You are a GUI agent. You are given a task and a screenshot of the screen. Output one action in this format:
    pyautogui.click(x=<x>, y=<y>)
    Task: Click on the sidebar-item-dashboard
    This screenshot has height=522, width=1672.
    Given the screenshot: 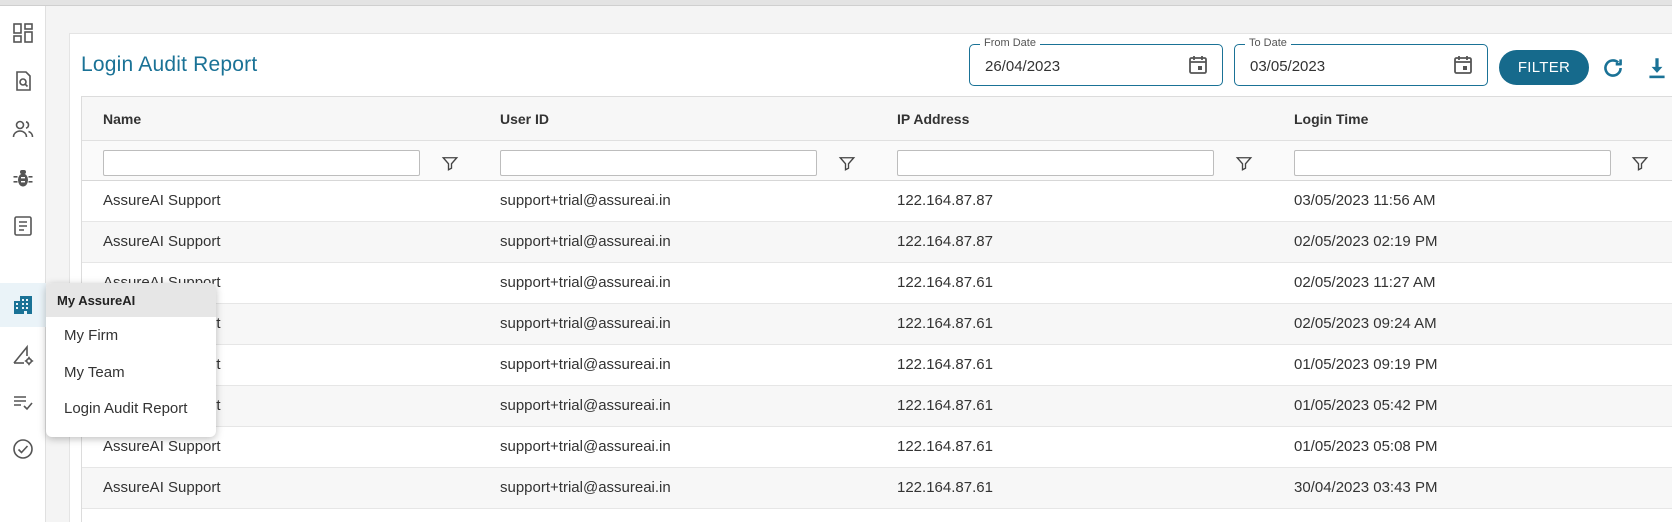 What is the action you would take?
    pyautogui.click(x=23, y=33)
    